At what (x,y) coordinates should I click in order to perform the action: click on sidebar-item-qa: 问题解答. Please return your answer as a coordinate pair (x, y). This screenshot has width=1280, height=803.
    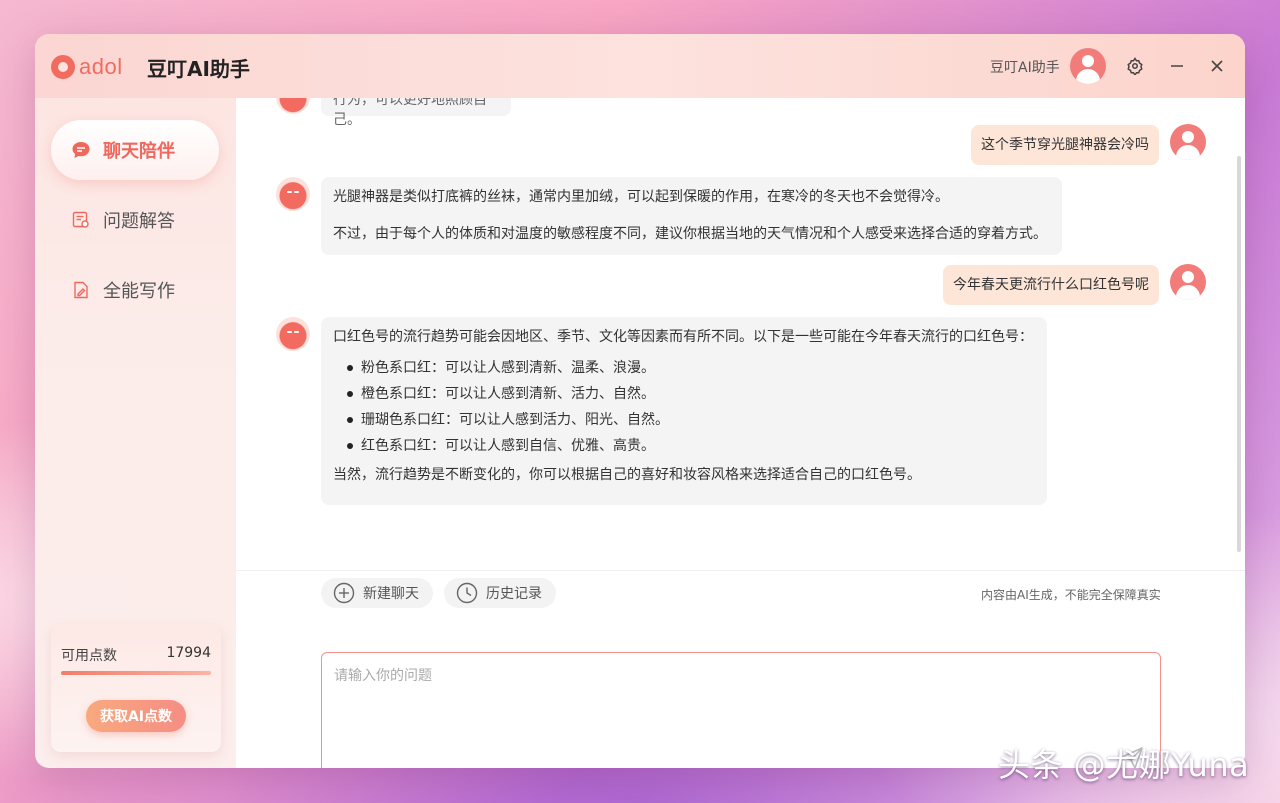
    Looking at the image, I should click on (135, 220).